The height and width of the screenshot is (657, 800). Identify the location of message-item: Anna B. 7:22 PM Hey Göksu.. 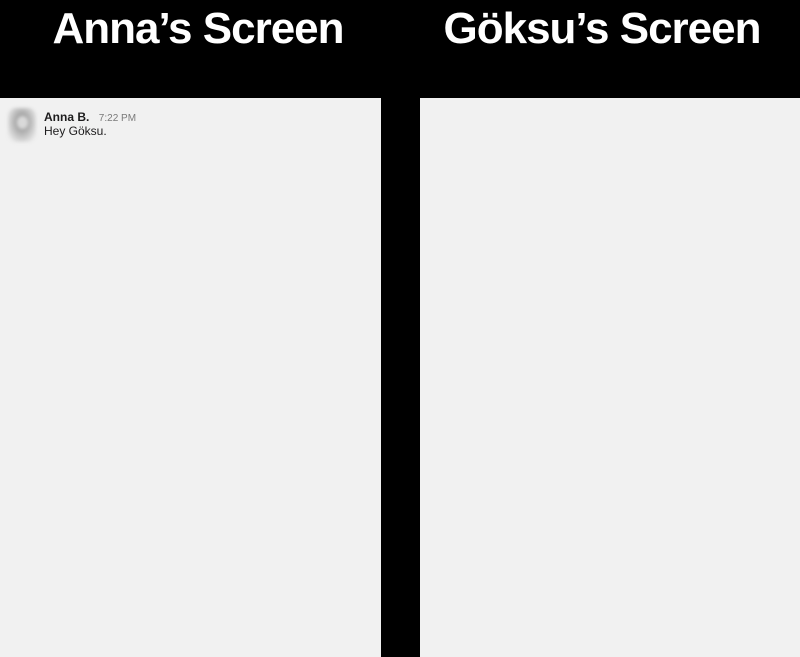
(190, 128).